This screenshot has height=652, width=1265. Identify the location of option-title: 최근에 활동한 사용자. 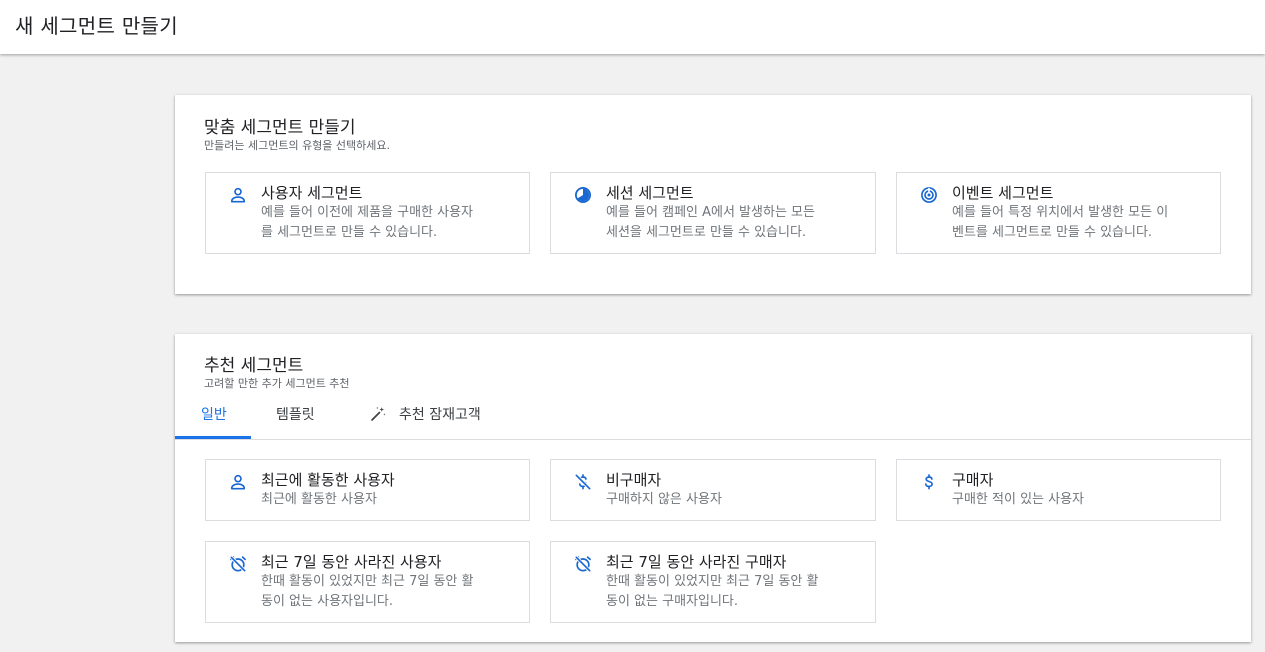
(328, 480).